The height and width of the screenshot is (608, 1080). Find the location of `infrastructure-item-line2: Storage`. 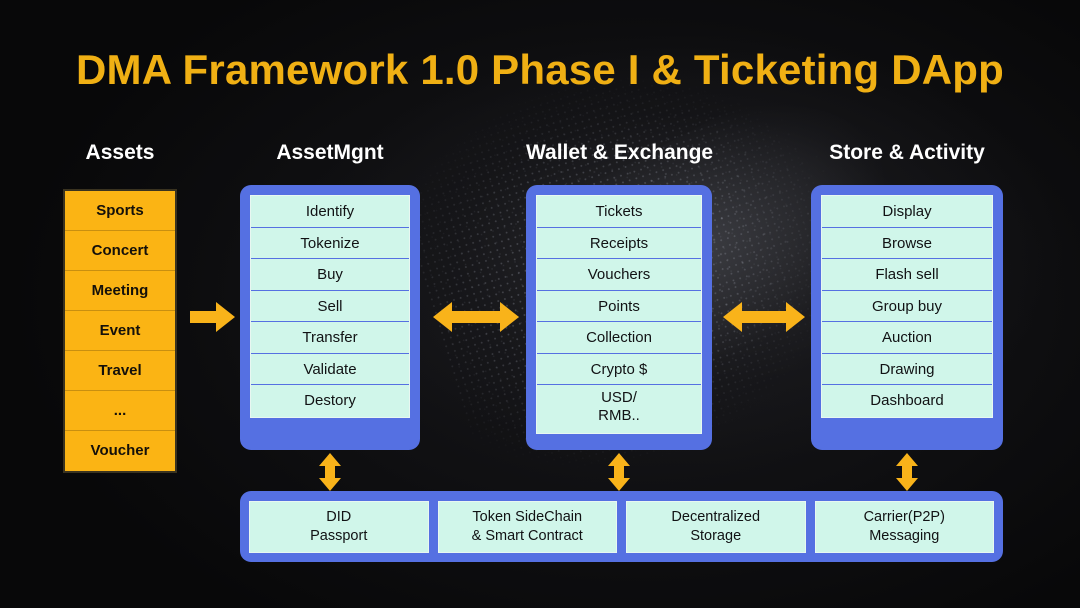

infrastructure-item-line2: Storage is located at coordinates (716, 535).